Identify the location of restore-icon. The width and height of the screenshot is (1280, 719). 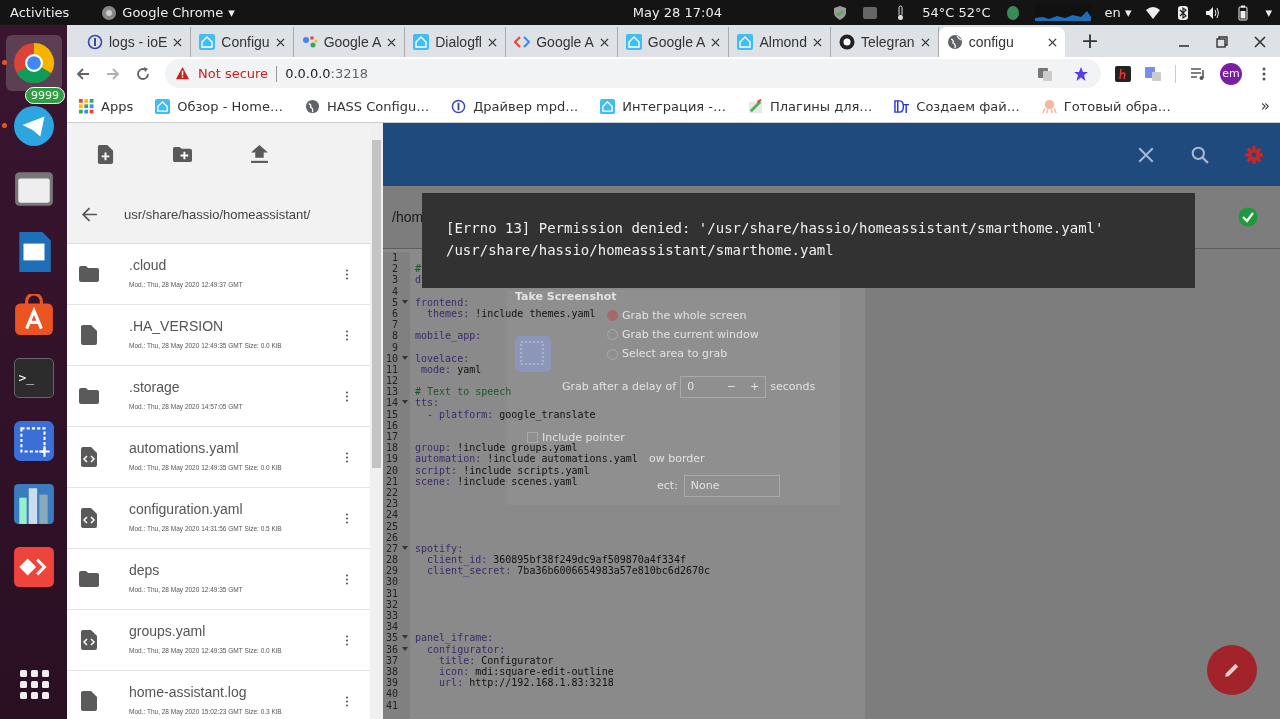
(1222, 42).